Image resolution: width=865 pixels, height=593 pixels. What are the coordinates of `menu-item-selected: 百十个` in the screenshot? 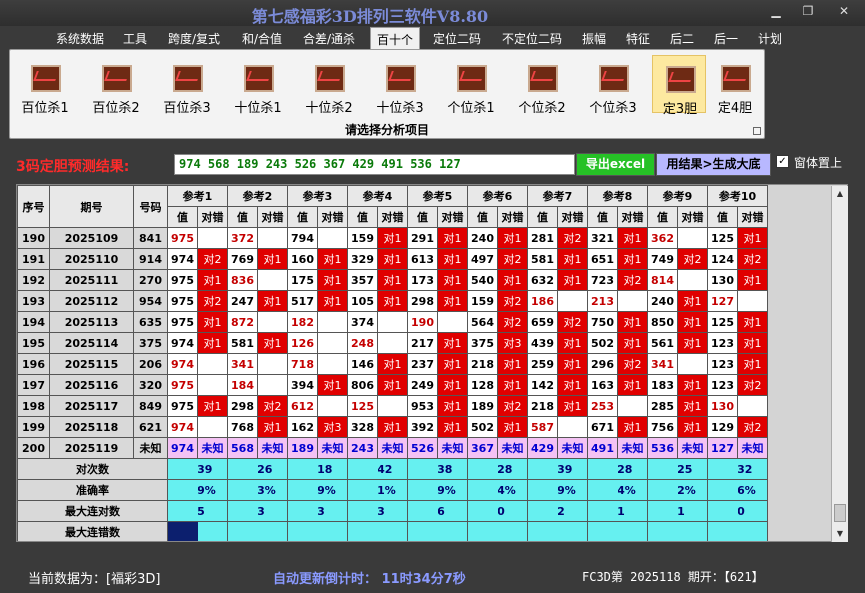 It's located at (395, 38).